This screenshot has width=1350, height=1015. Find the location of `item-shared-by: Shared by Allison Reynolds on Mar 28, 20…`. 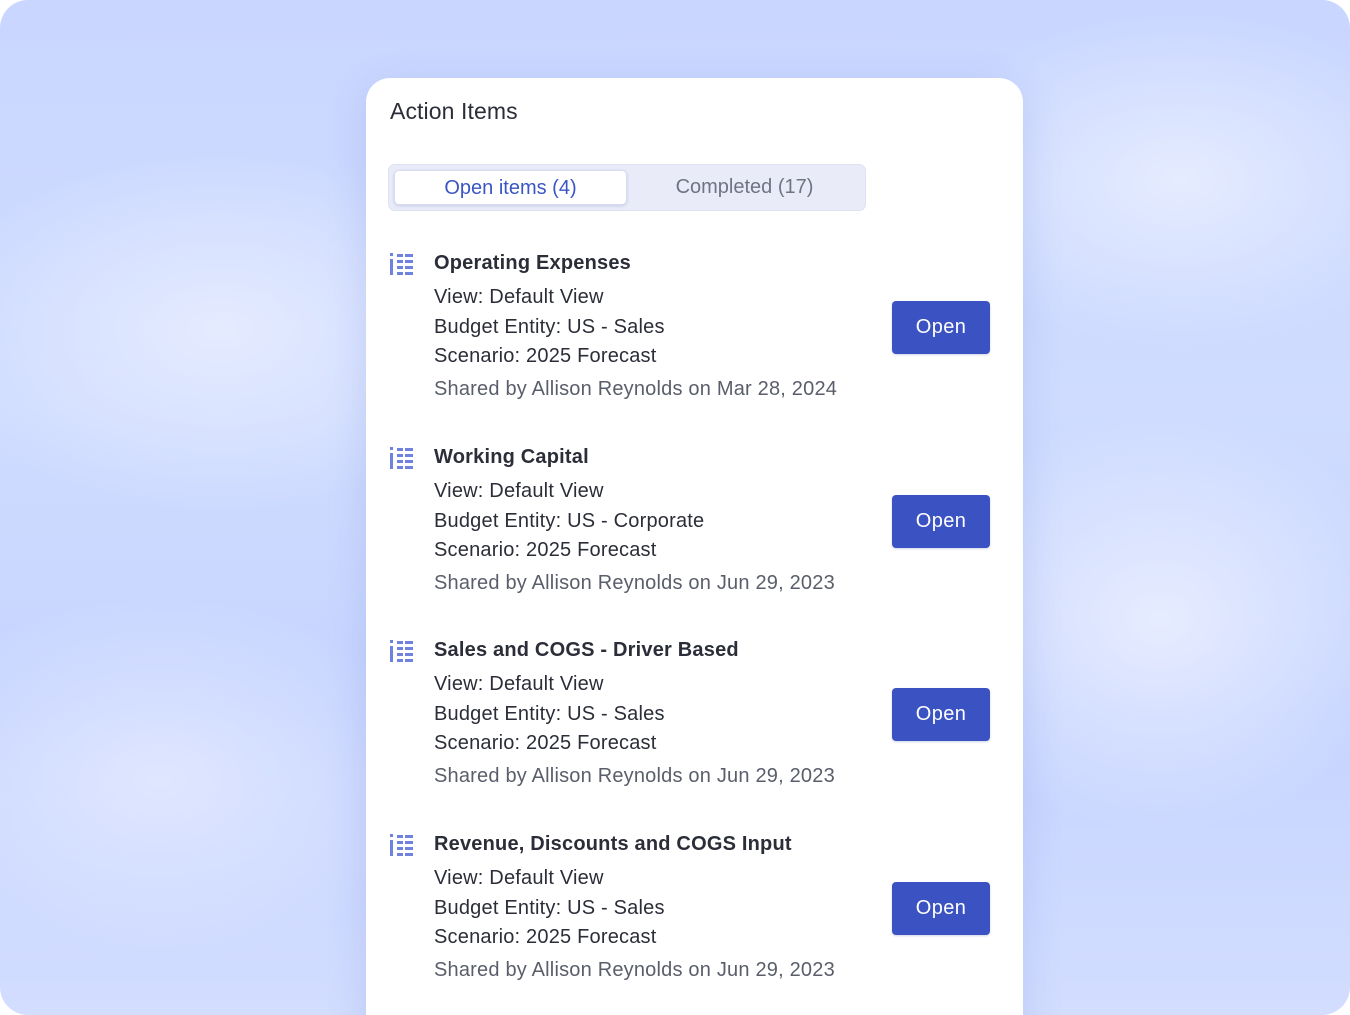

item-shared-by: Shared by Allison Reynolds on Mar 28, 20… is located at coordinates (636, 389).